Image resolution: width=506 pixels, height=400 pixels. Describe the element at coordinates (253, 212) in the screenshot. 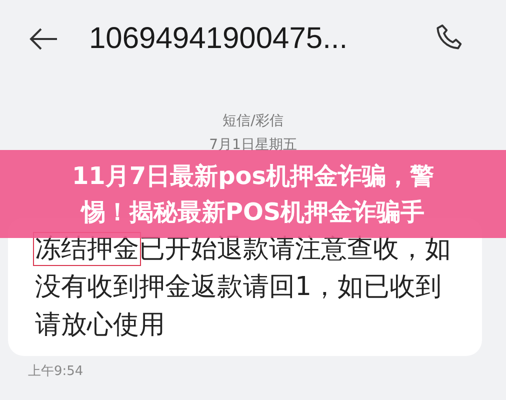

I see `banner-title: 惕！揭秘最新POS机押金诈骗手` at that location.